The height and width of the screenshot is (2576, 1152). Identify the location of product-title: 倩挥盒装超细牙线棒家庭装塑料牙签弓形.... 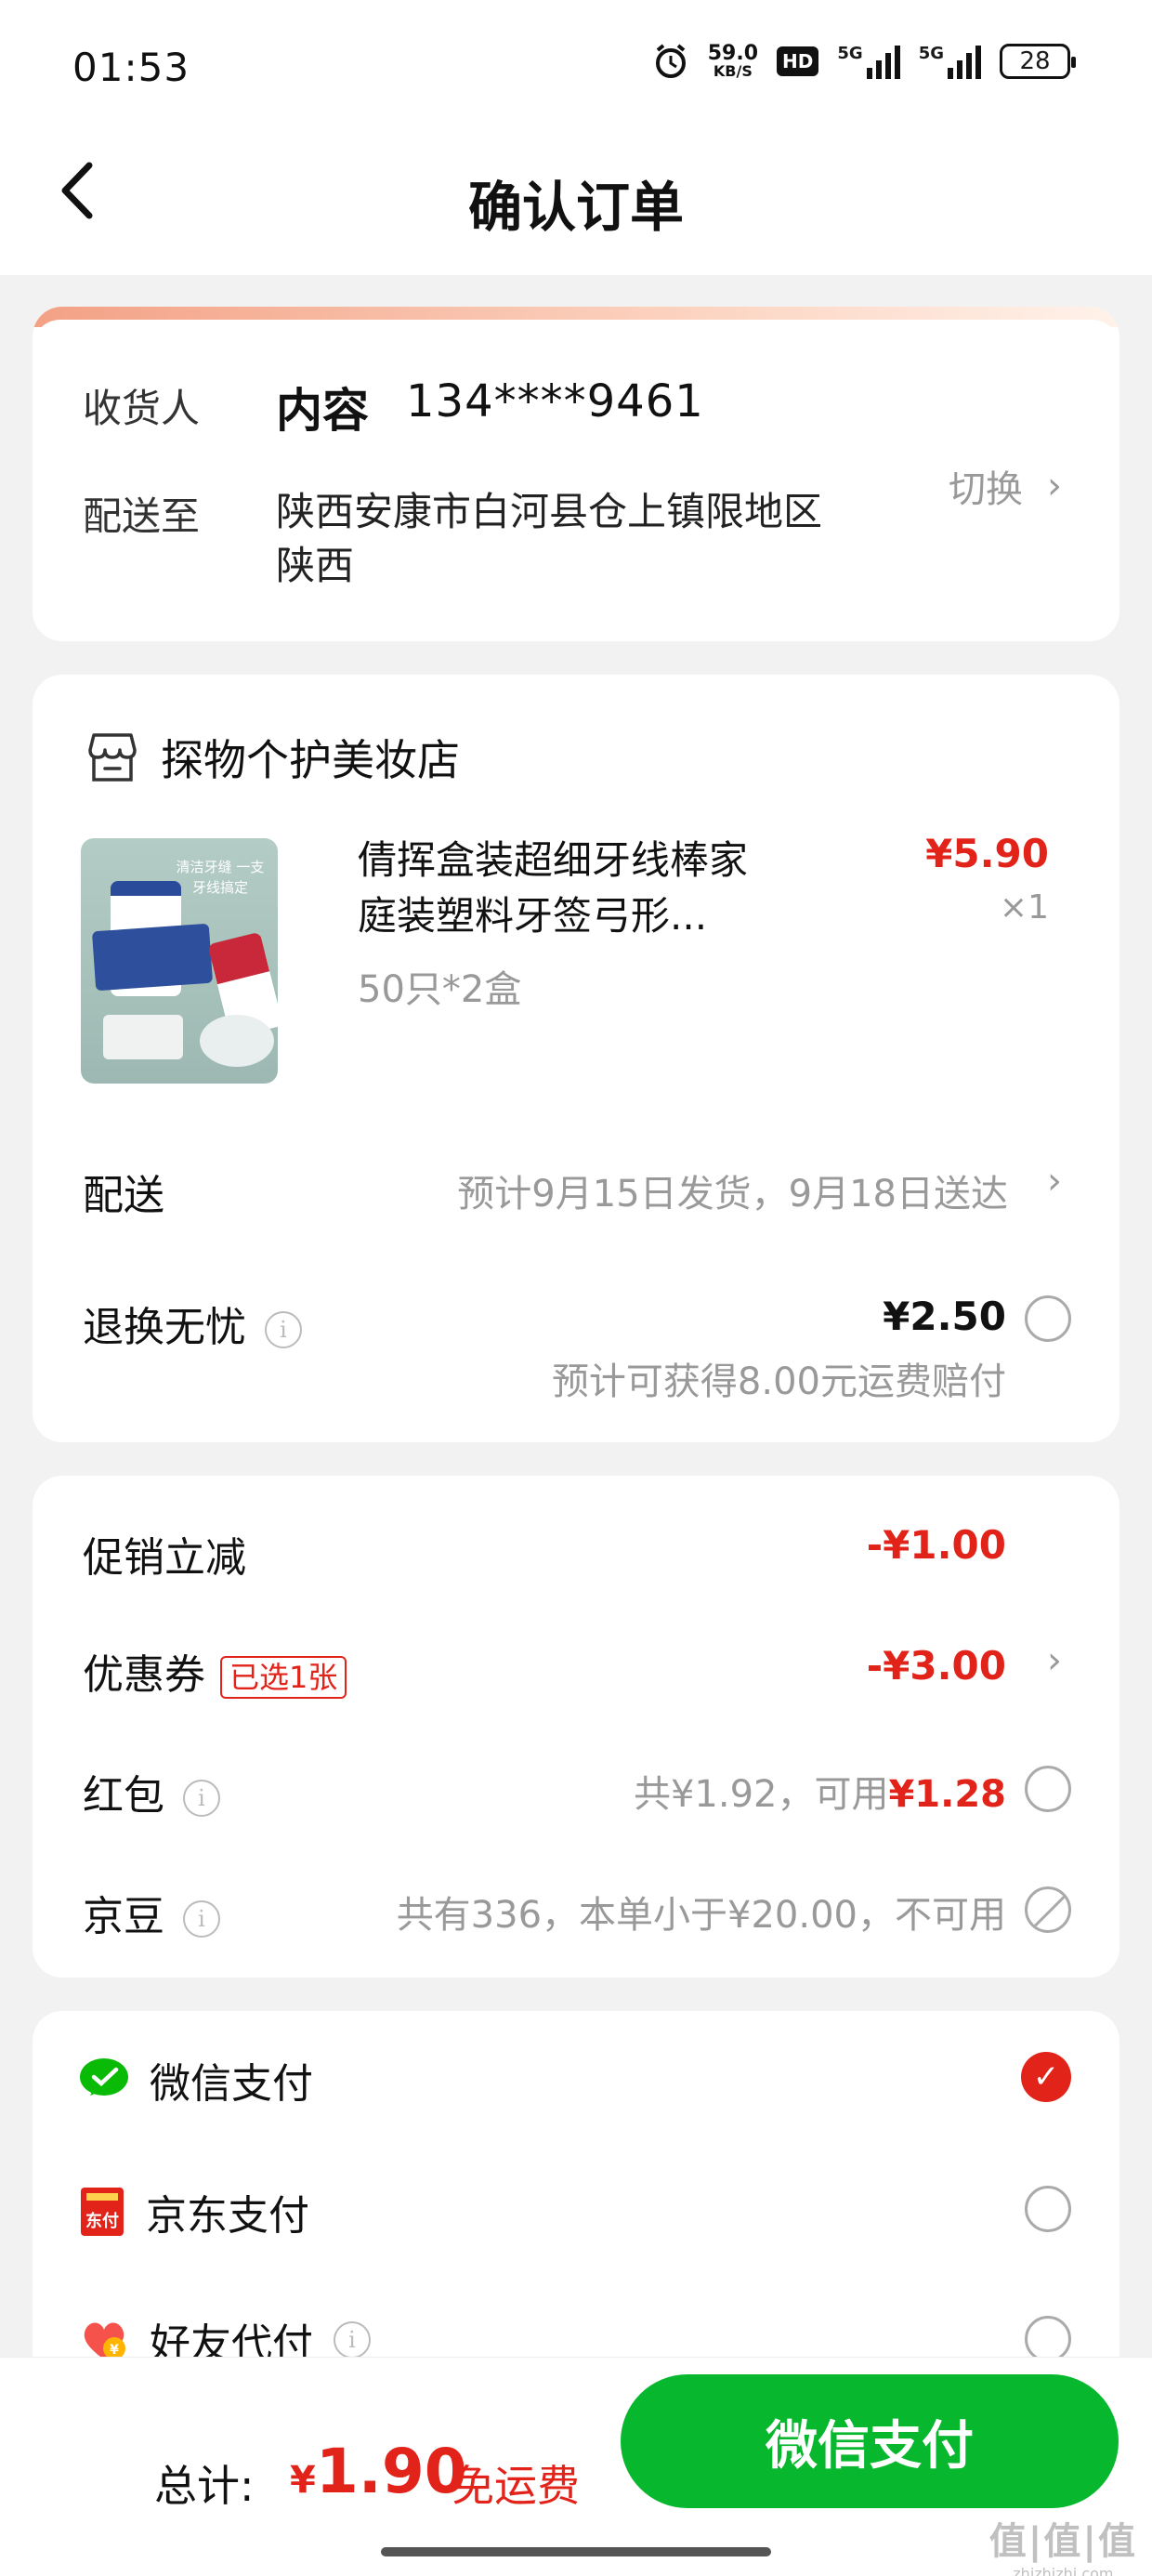
(571, 888).